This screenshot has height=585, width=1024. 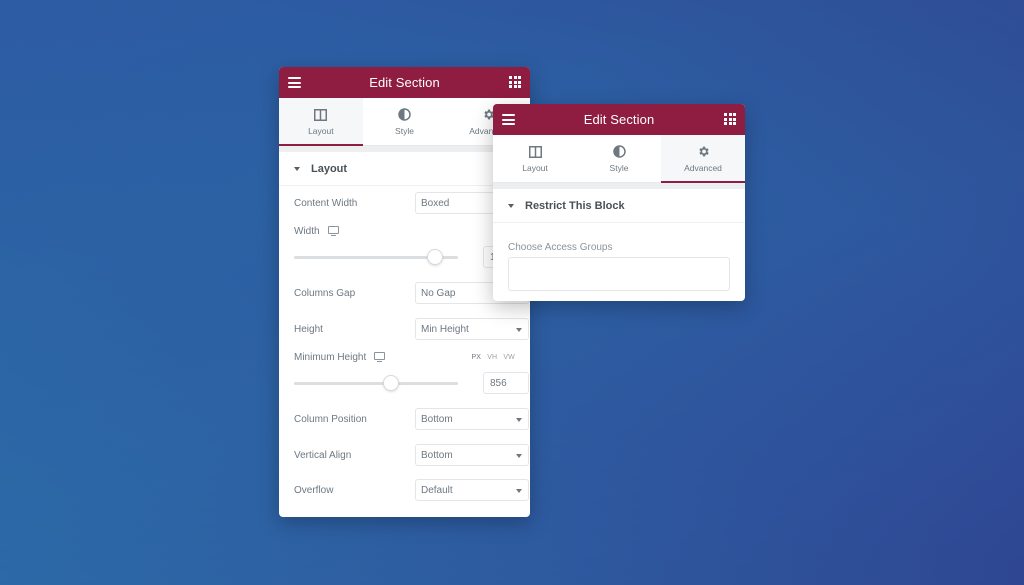 What do you see at coordinates (323, 455) in the screenshot?
I see `vertical-align-label: Vertical Align` at bounding box center [323, 455].